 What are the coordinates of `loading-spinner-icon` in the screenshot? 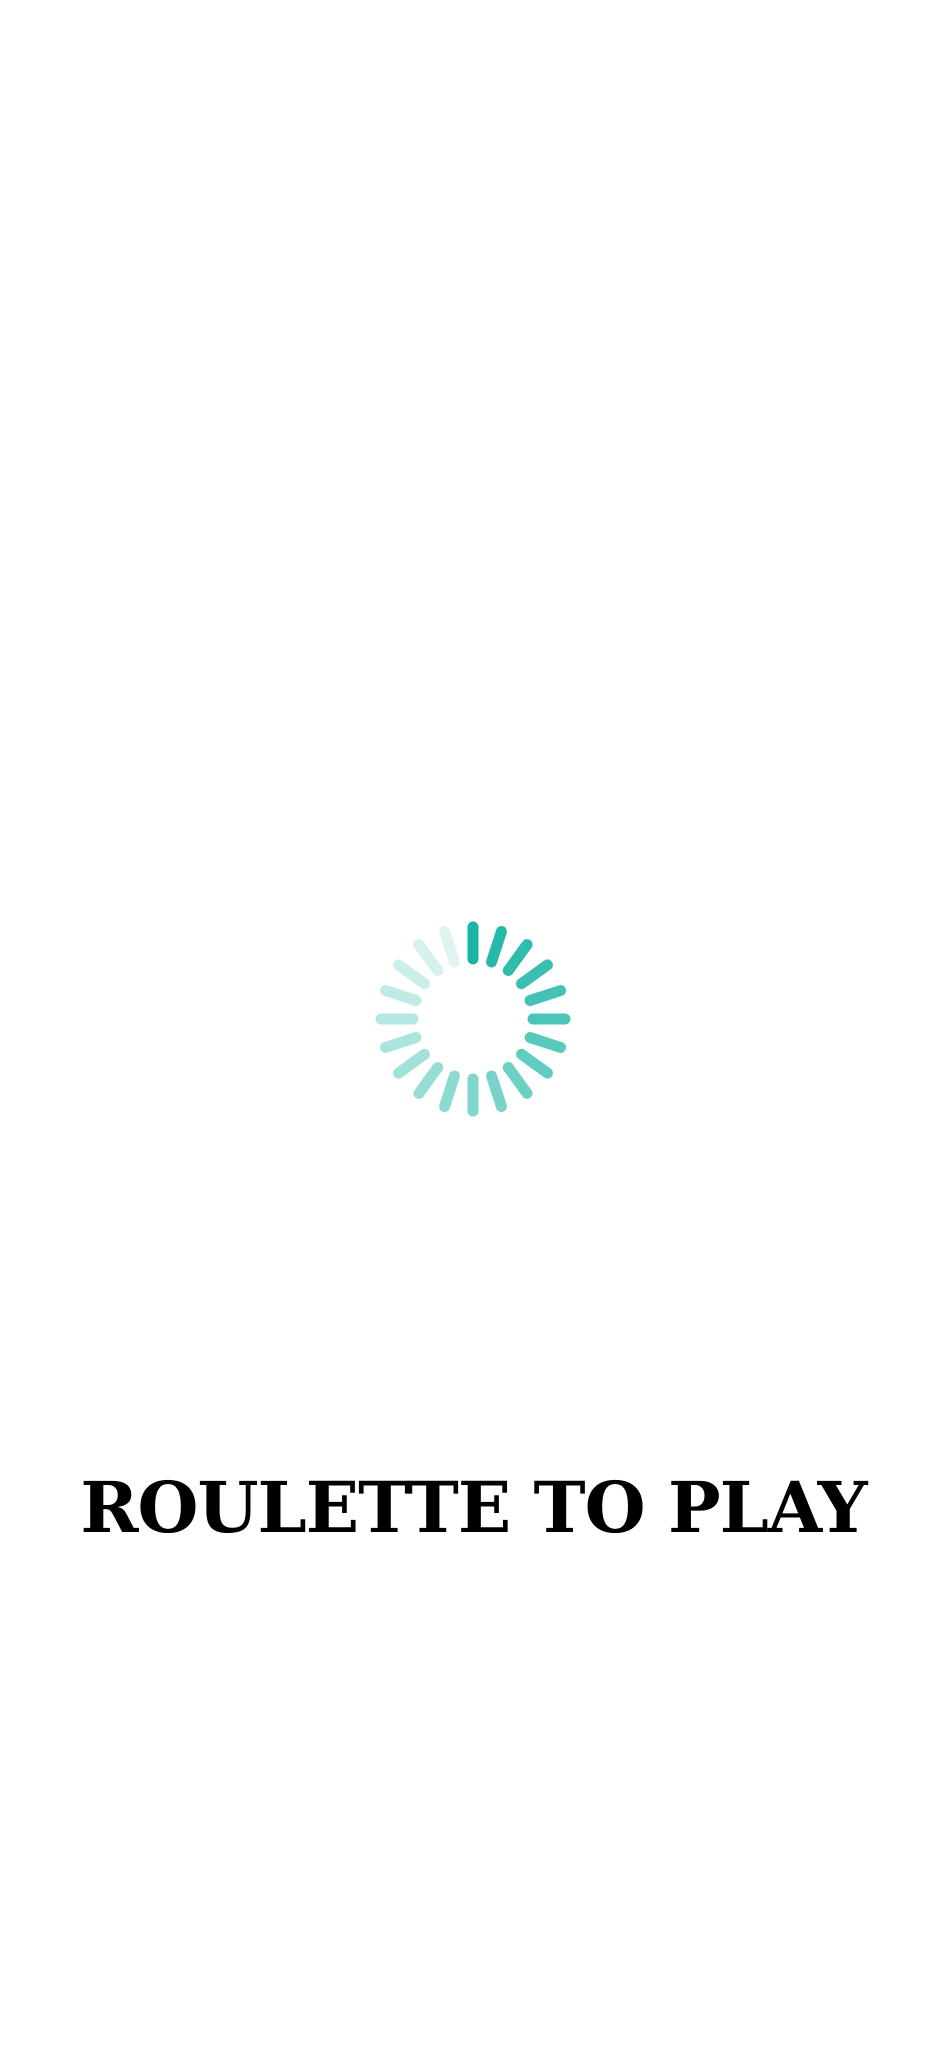 It's located at (473, 1019).